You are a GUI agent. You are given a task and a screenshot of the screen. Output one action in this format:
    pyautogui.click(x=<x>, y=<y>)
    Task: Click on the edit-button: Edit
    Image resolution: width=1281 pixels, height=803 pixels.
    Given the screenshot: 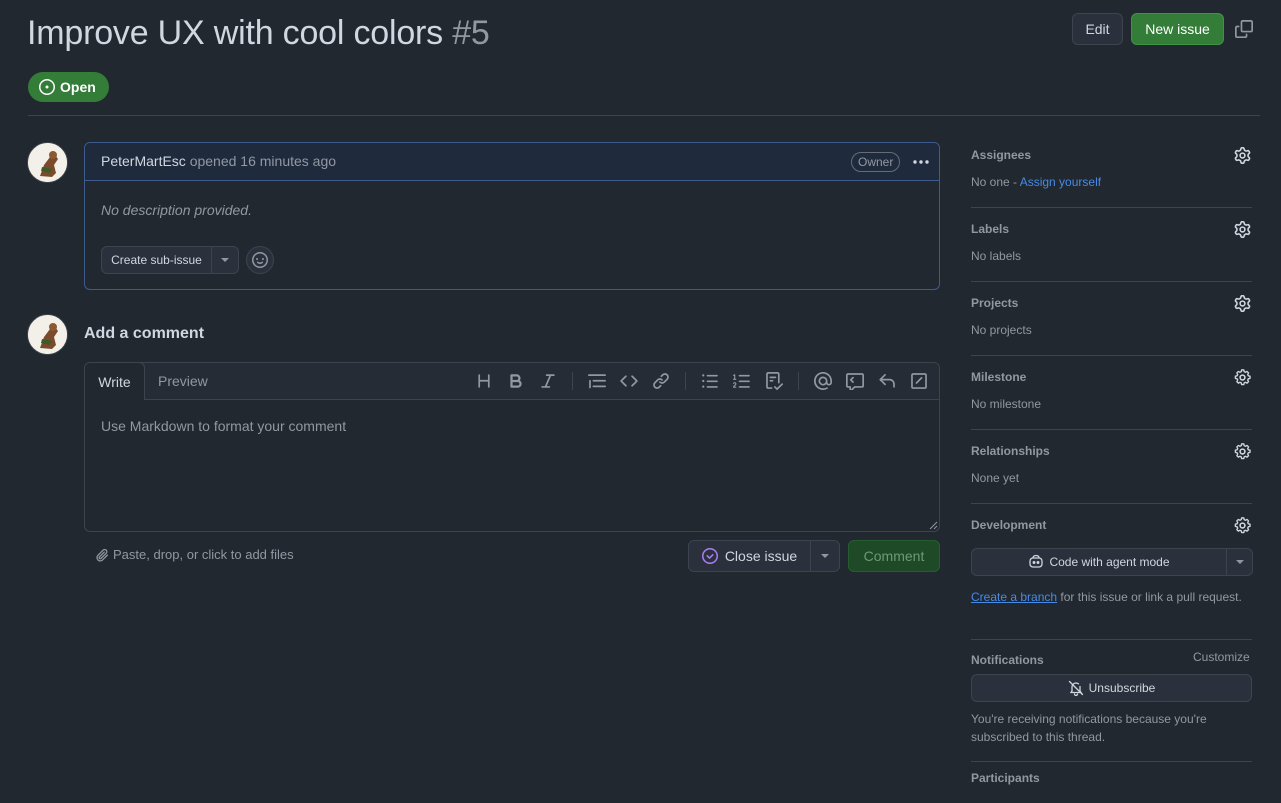 What is the action you would take?
    pyautogui.click(x=1097, y=29)
    